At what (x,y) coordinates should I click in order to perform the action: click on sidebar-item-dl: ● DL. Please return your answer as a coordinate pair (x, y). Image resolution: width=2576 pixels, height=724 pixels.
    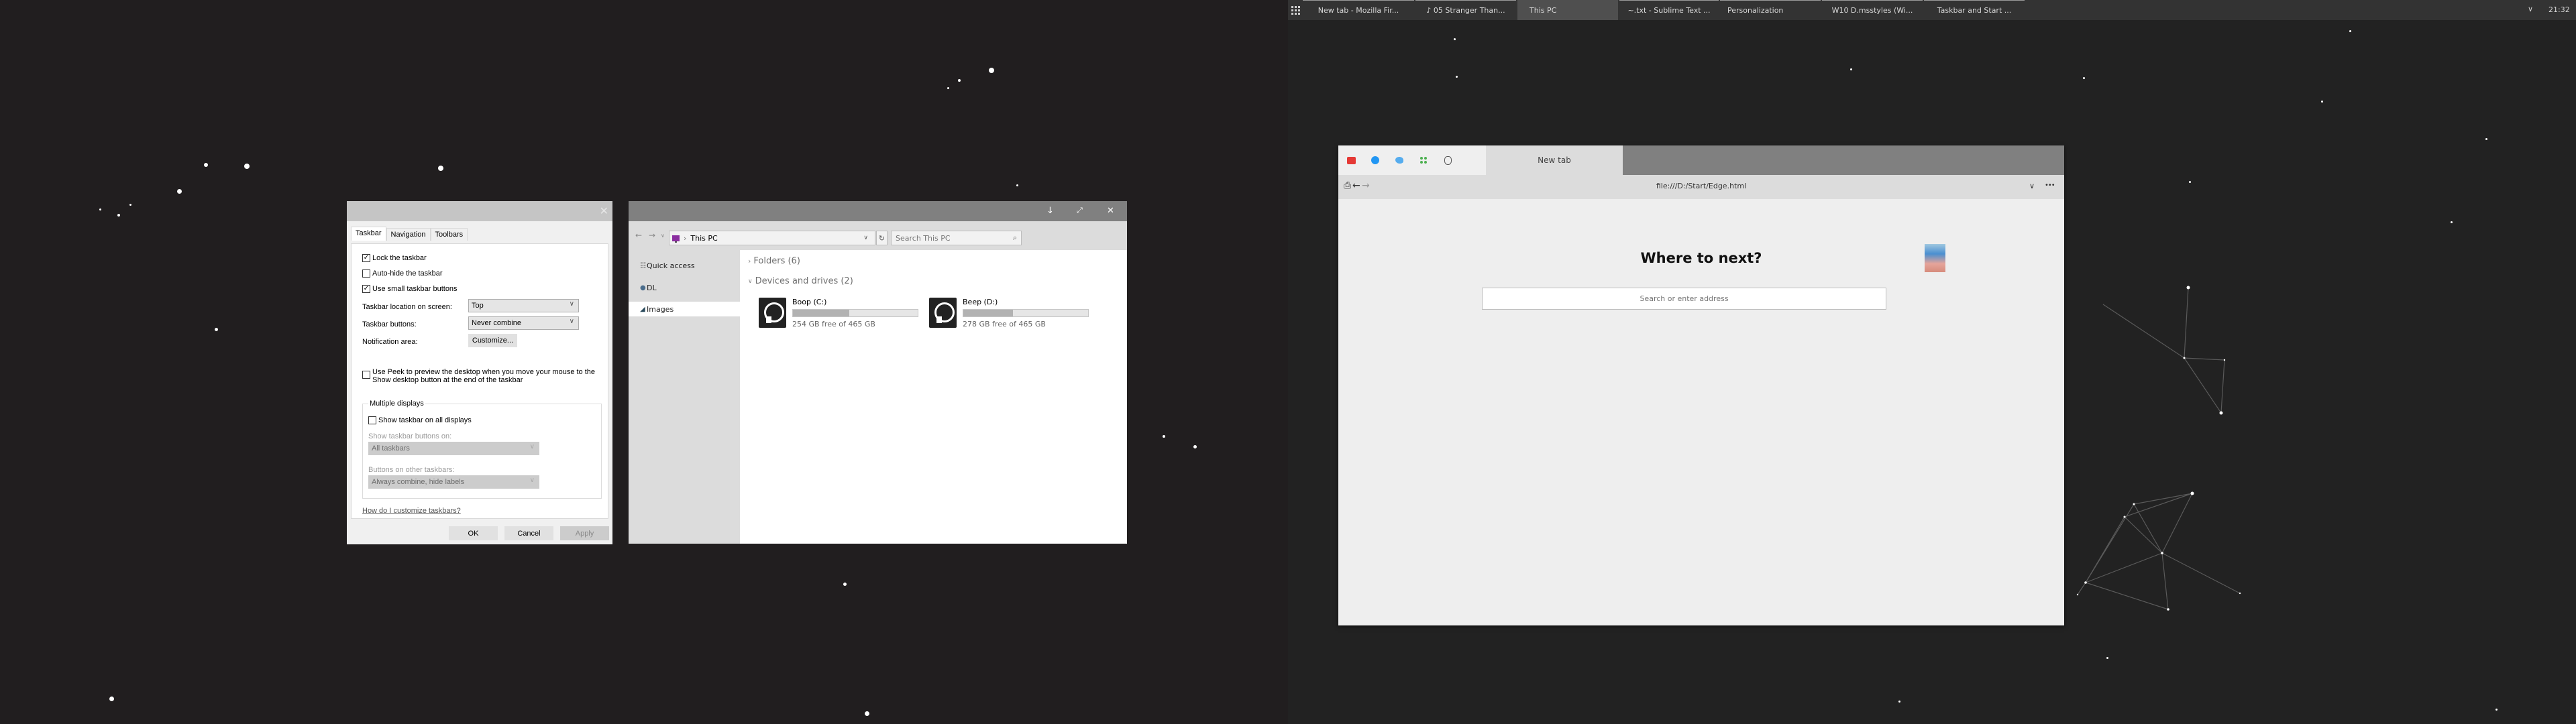
    Looking at the image, I should click on (684, 287).